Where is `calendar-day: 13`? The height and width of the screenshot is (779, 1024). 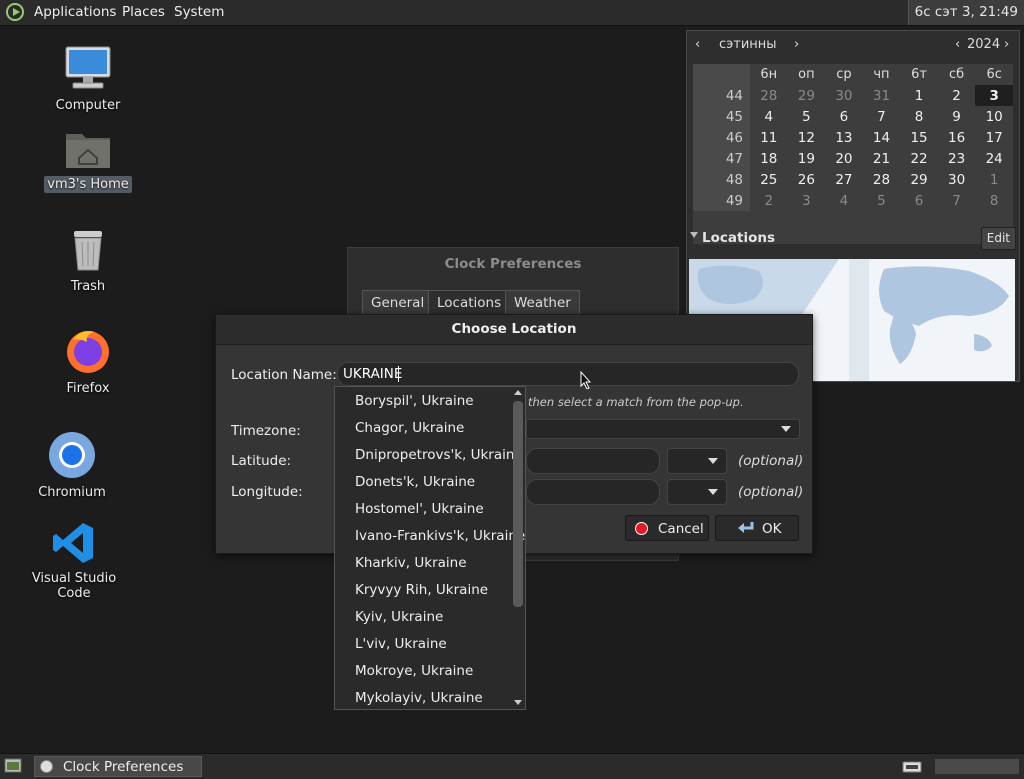
calendar-day: 13 is located at coordinates (844, 137).